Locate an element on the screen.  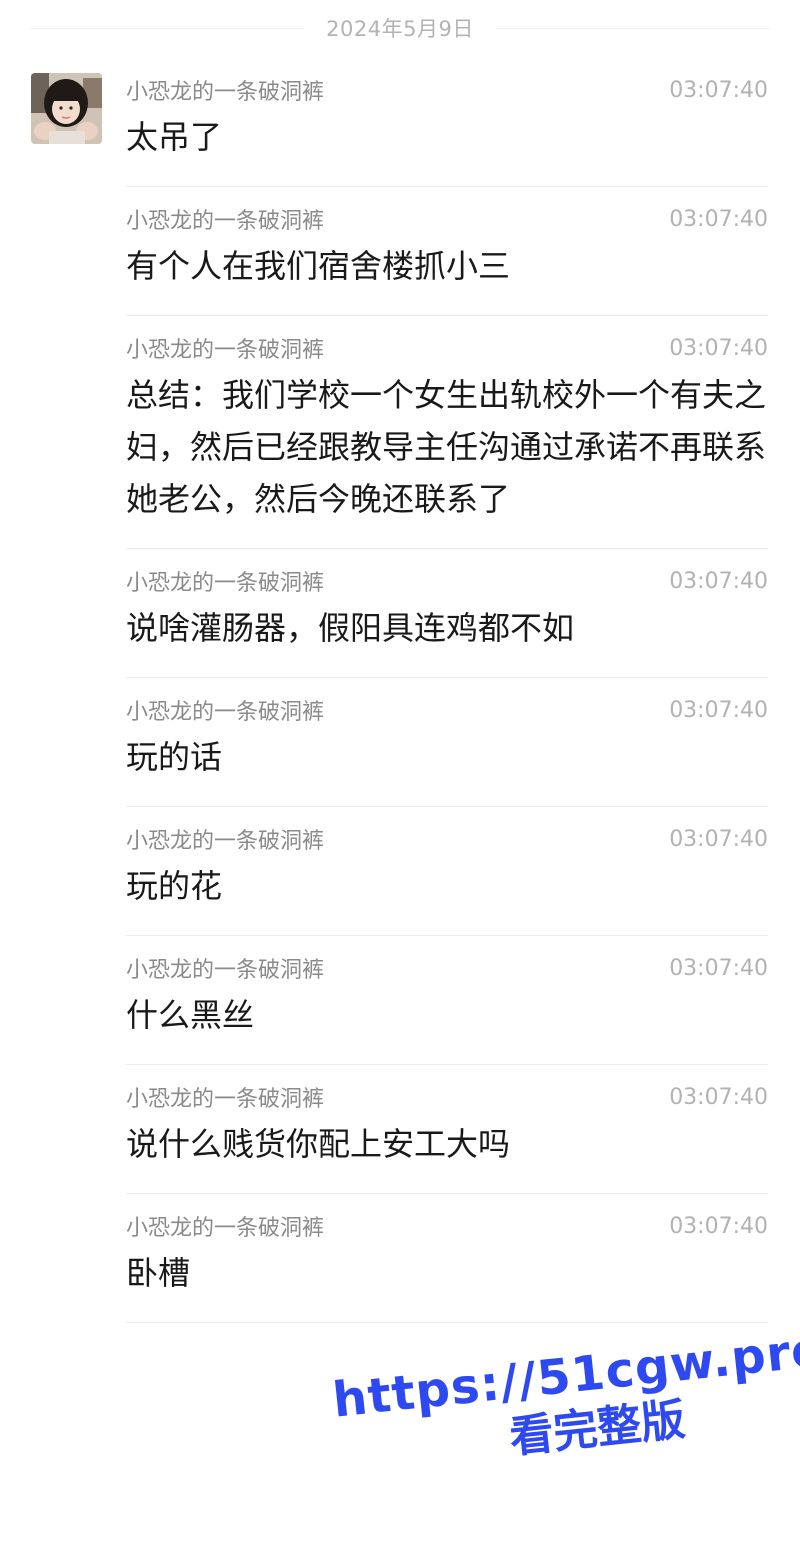
message-text: 太吊了 is located at coordinates (174, 137).